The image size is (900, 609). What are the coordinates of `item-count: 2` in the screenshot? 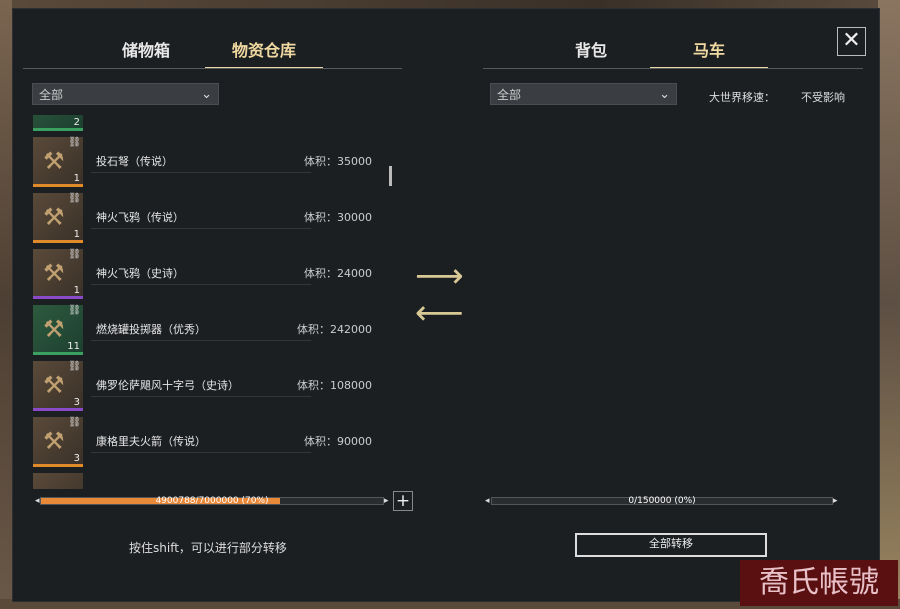 It's located at (76, 122).